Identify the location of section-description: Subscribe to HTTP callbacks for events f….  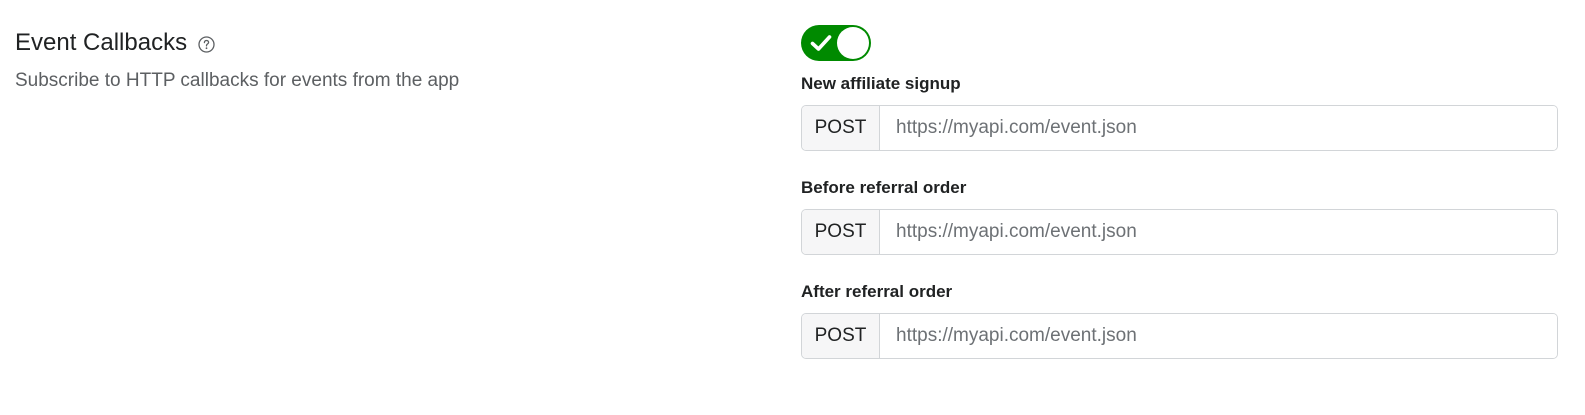
(237, 80).